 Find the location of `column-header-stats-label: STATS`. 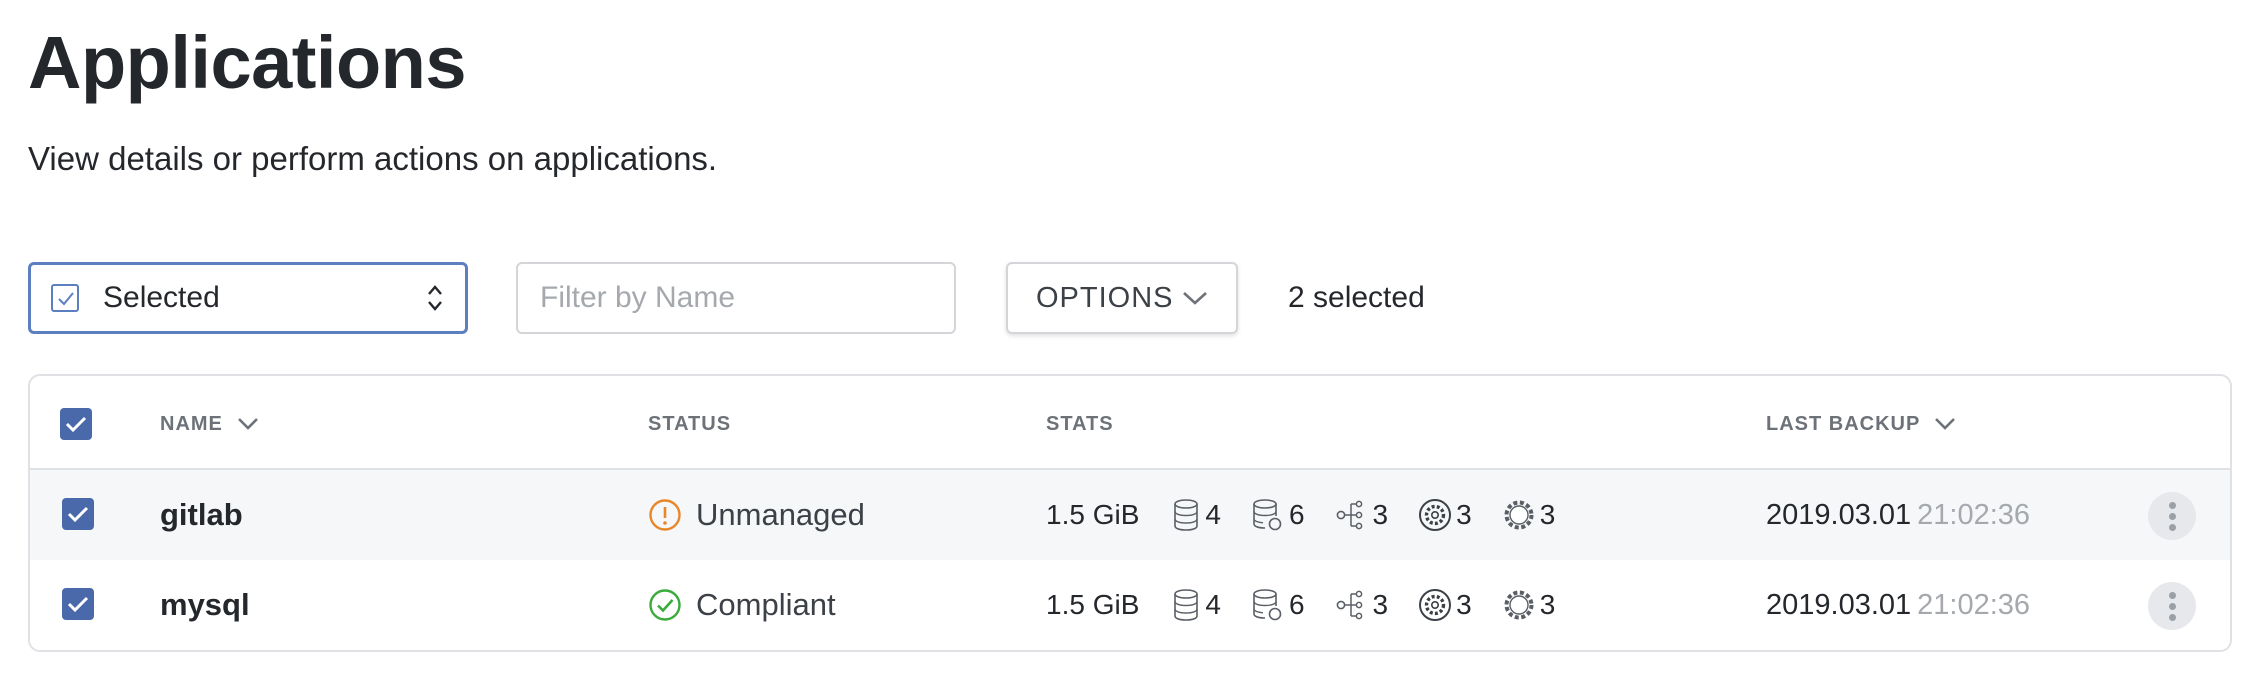

column-header-stats-label: STATS is located at coordinates (1080, 424).